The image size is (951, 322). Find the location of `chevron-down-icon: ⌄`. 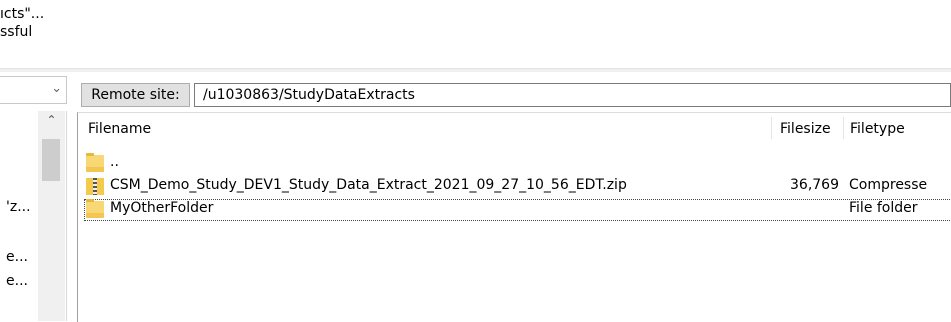

chevron-down-icon: ⌄ is located at coordinates (56, 88).